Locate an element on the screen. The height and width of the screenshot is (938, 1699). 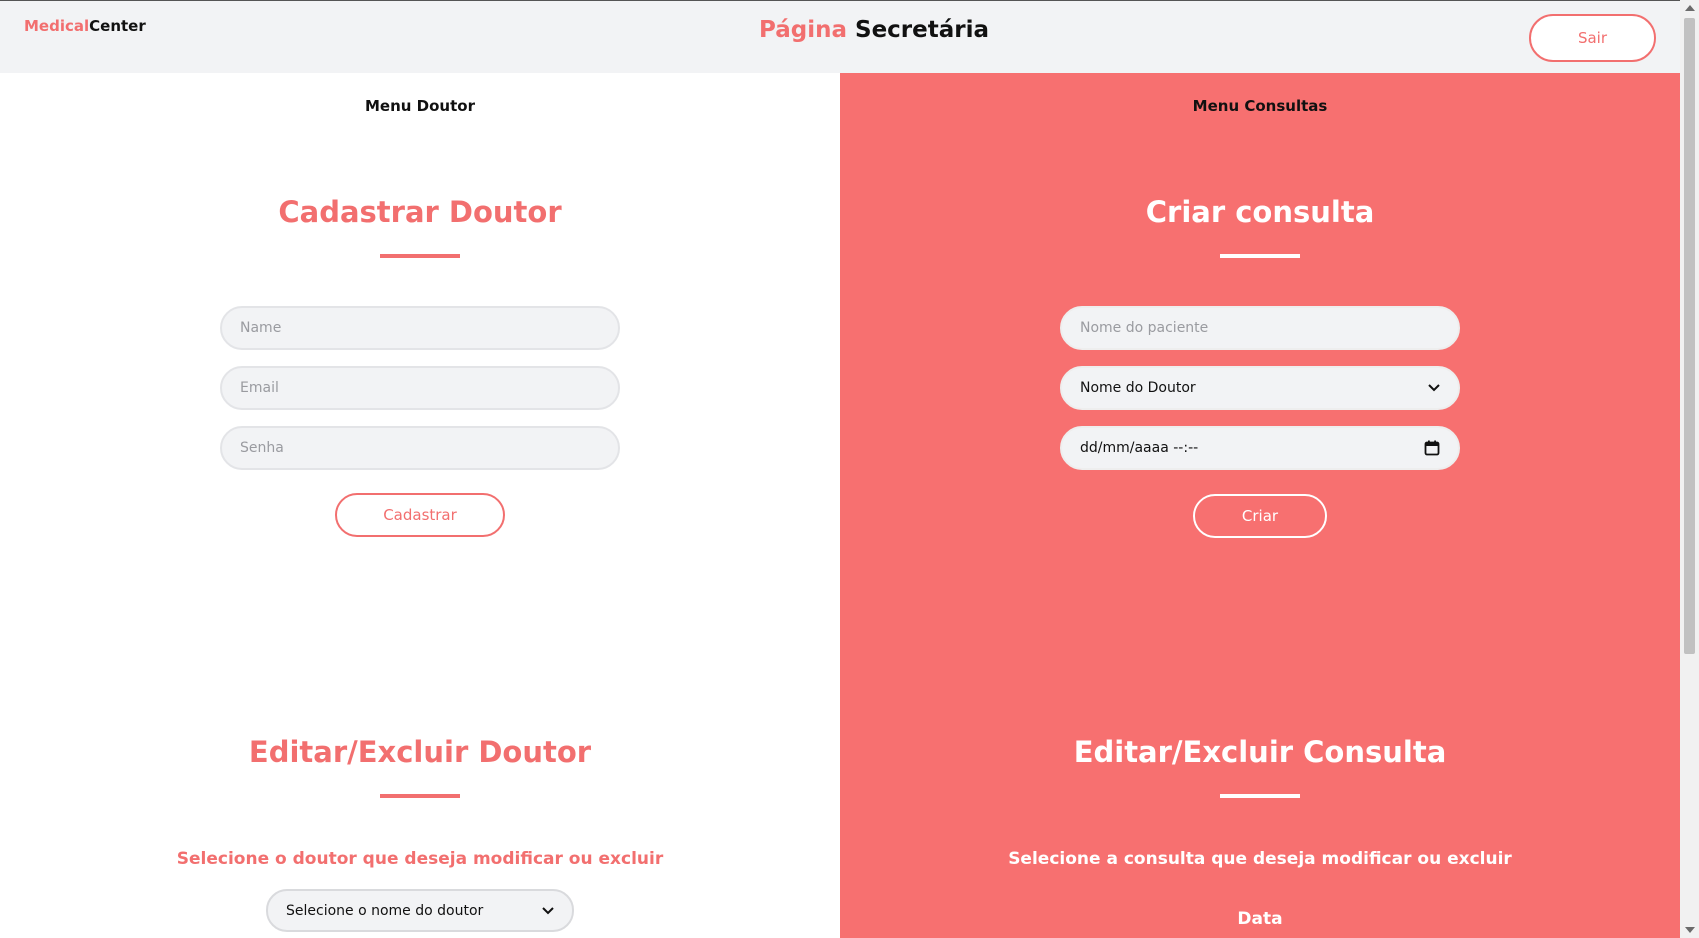
edit-doctor-title: Editar/Excluir Doutor is located at coordinates (420, 752).